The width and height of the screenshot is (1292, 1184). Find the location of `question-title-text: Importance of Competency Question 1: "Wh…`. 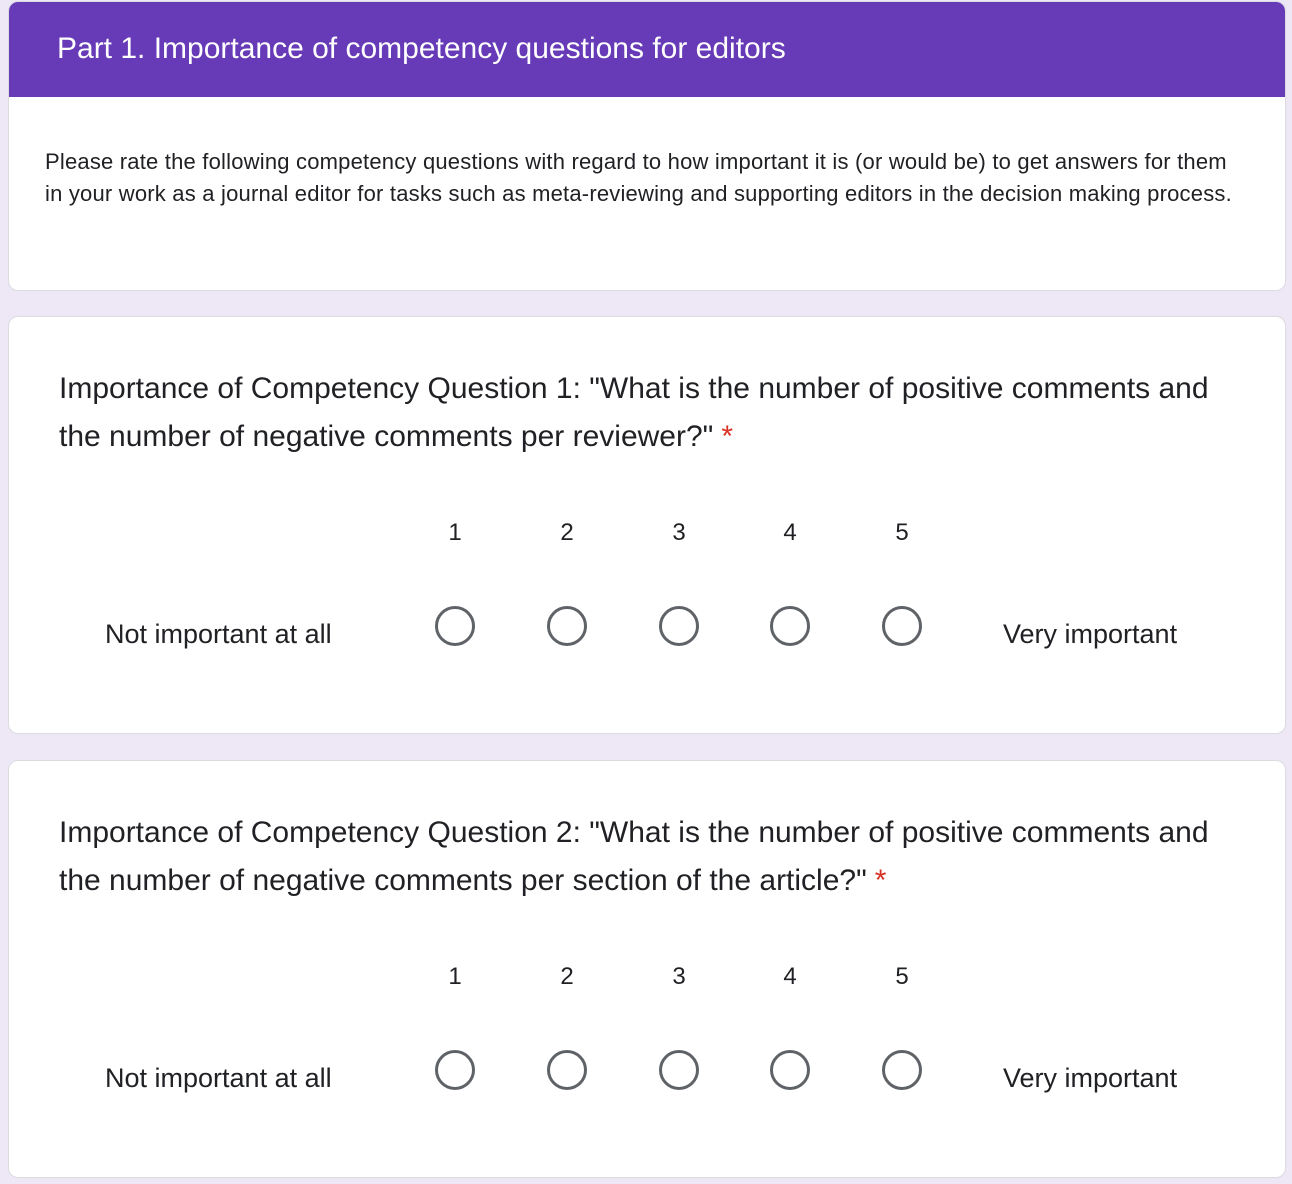

question-title-text: Importance of Competency Question 1: "Wh… is located at coordinates (634, 412).